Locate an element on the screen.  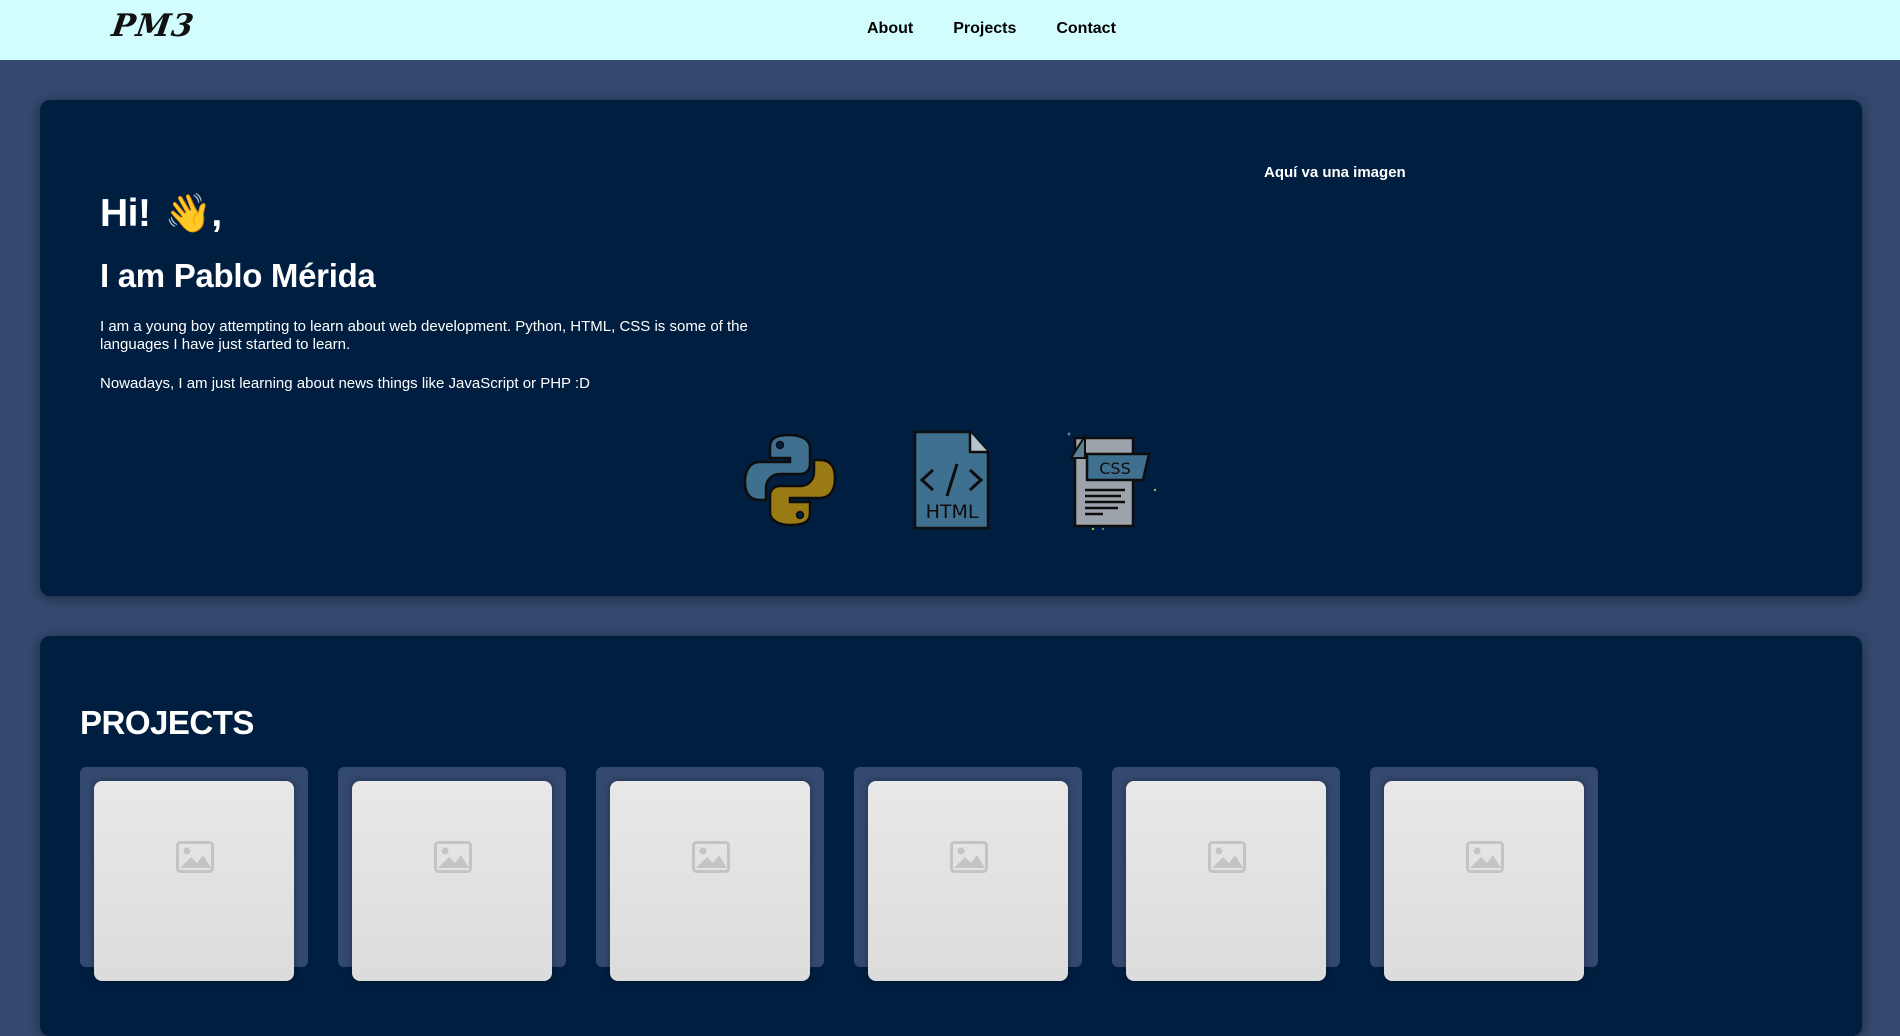
css-file-icon: CSS is located at coordinates (1113, 480).